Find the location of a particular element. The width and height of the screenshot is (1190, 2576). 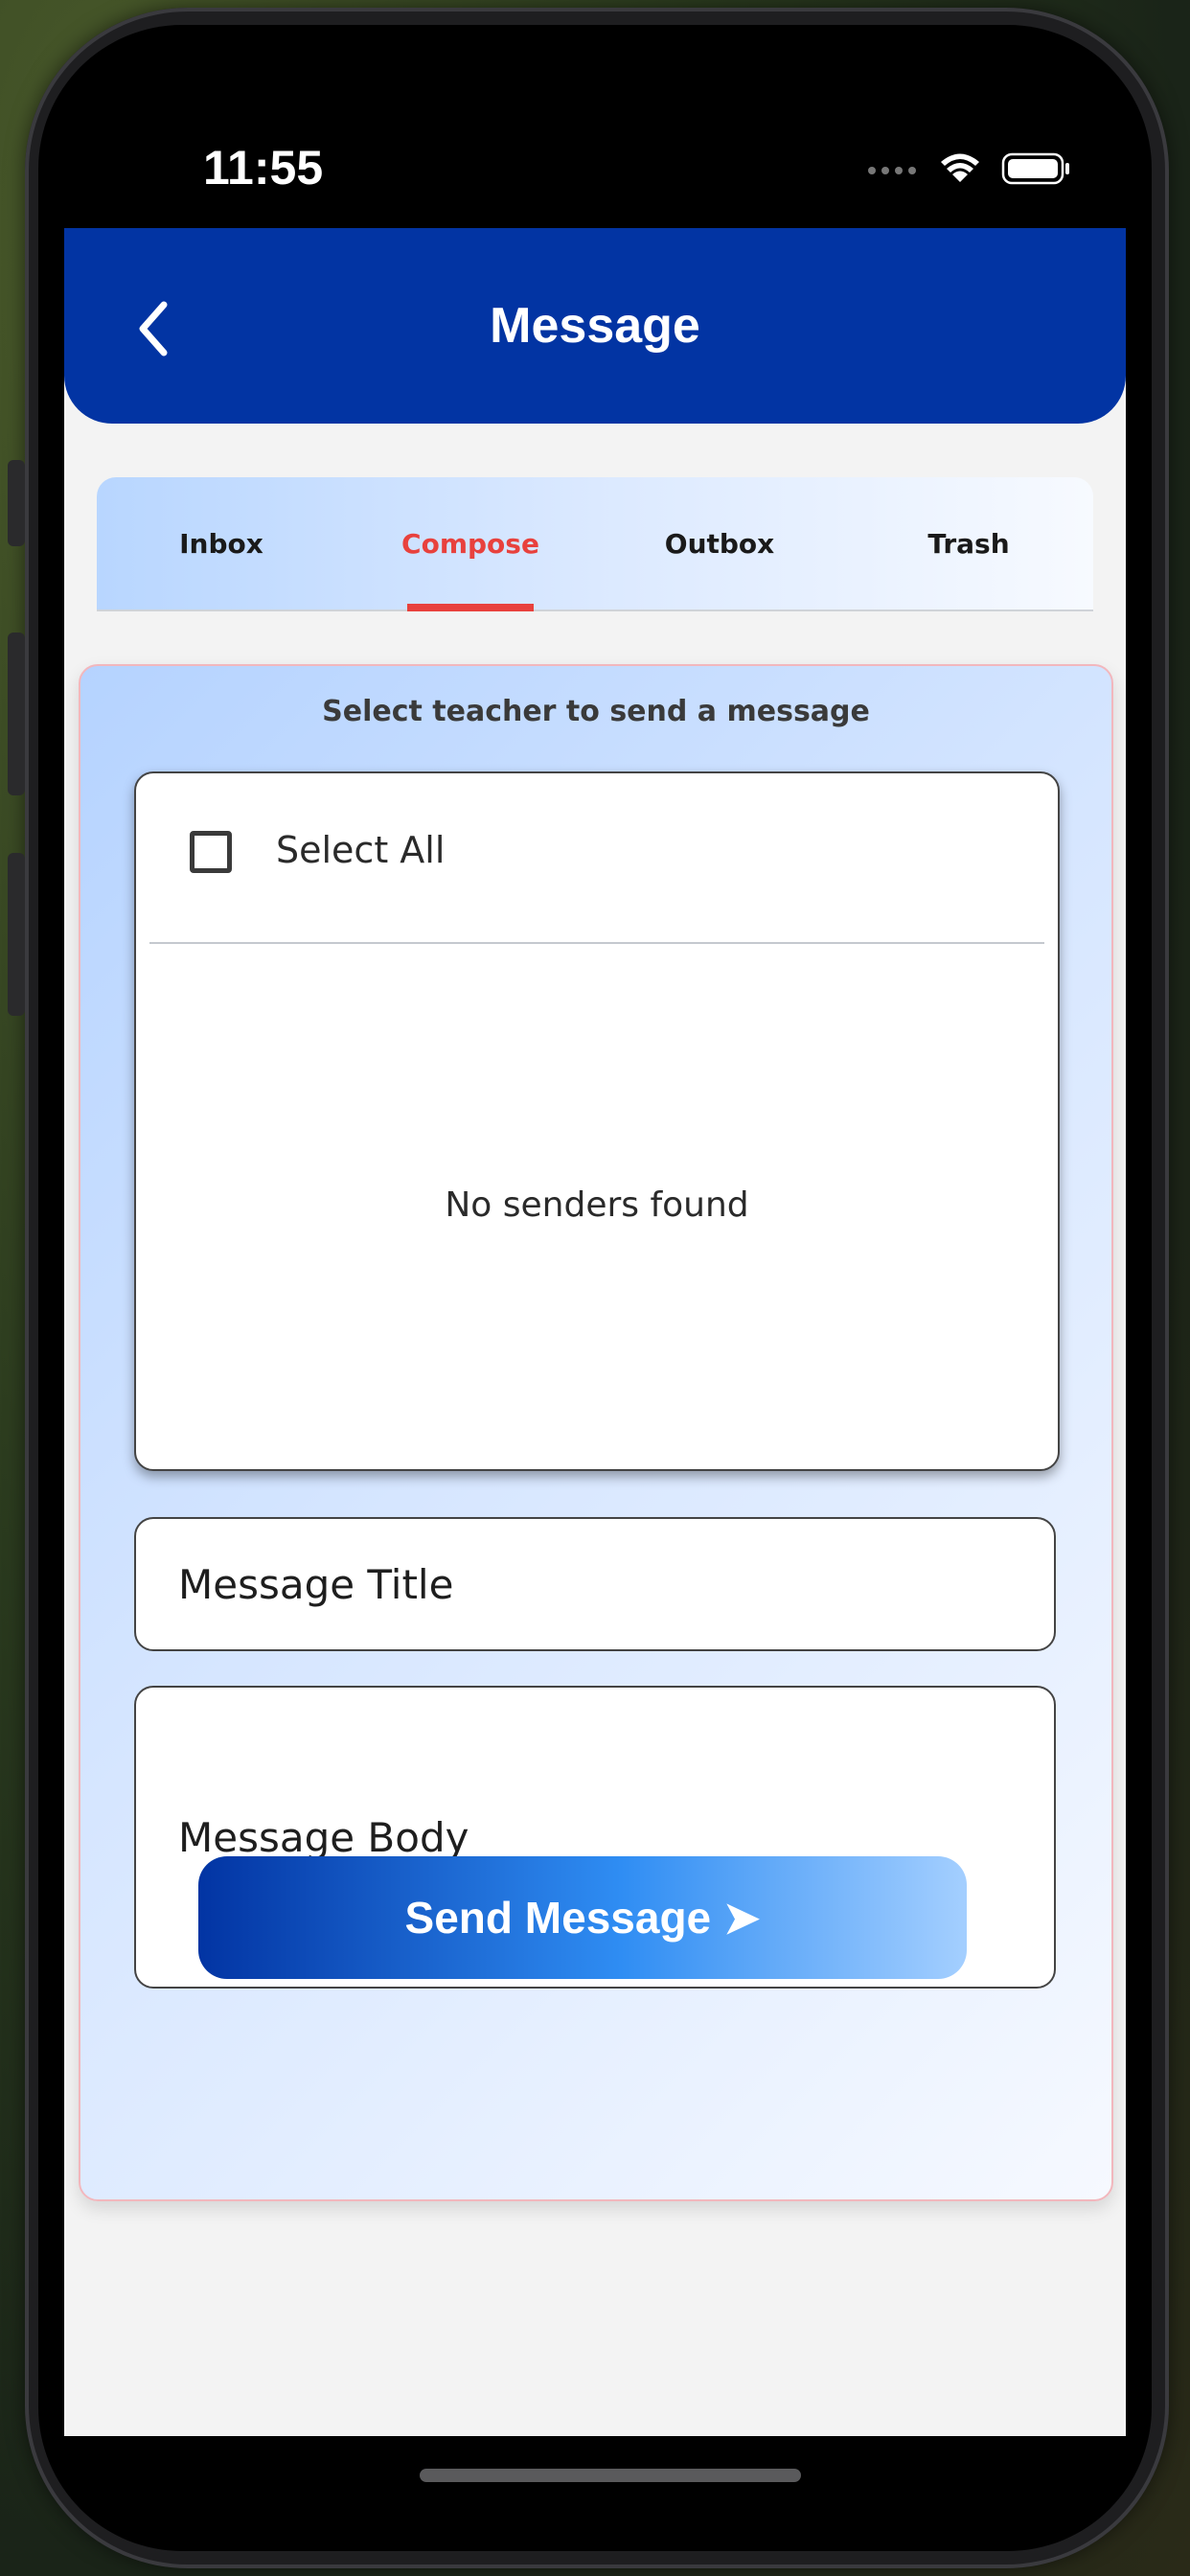

back-button is located at coordinates (155, 328).